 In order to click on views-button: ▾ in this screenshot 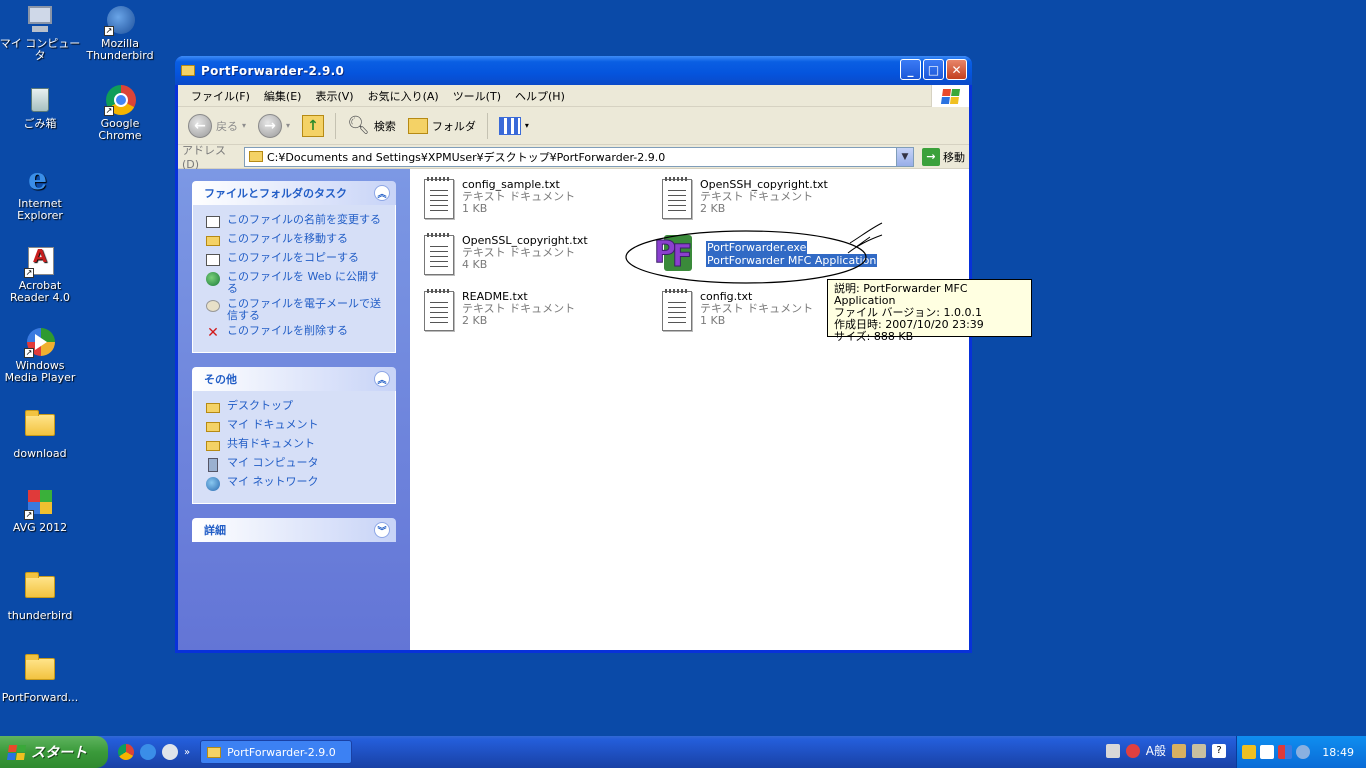, I will do `click(514, 126)`.